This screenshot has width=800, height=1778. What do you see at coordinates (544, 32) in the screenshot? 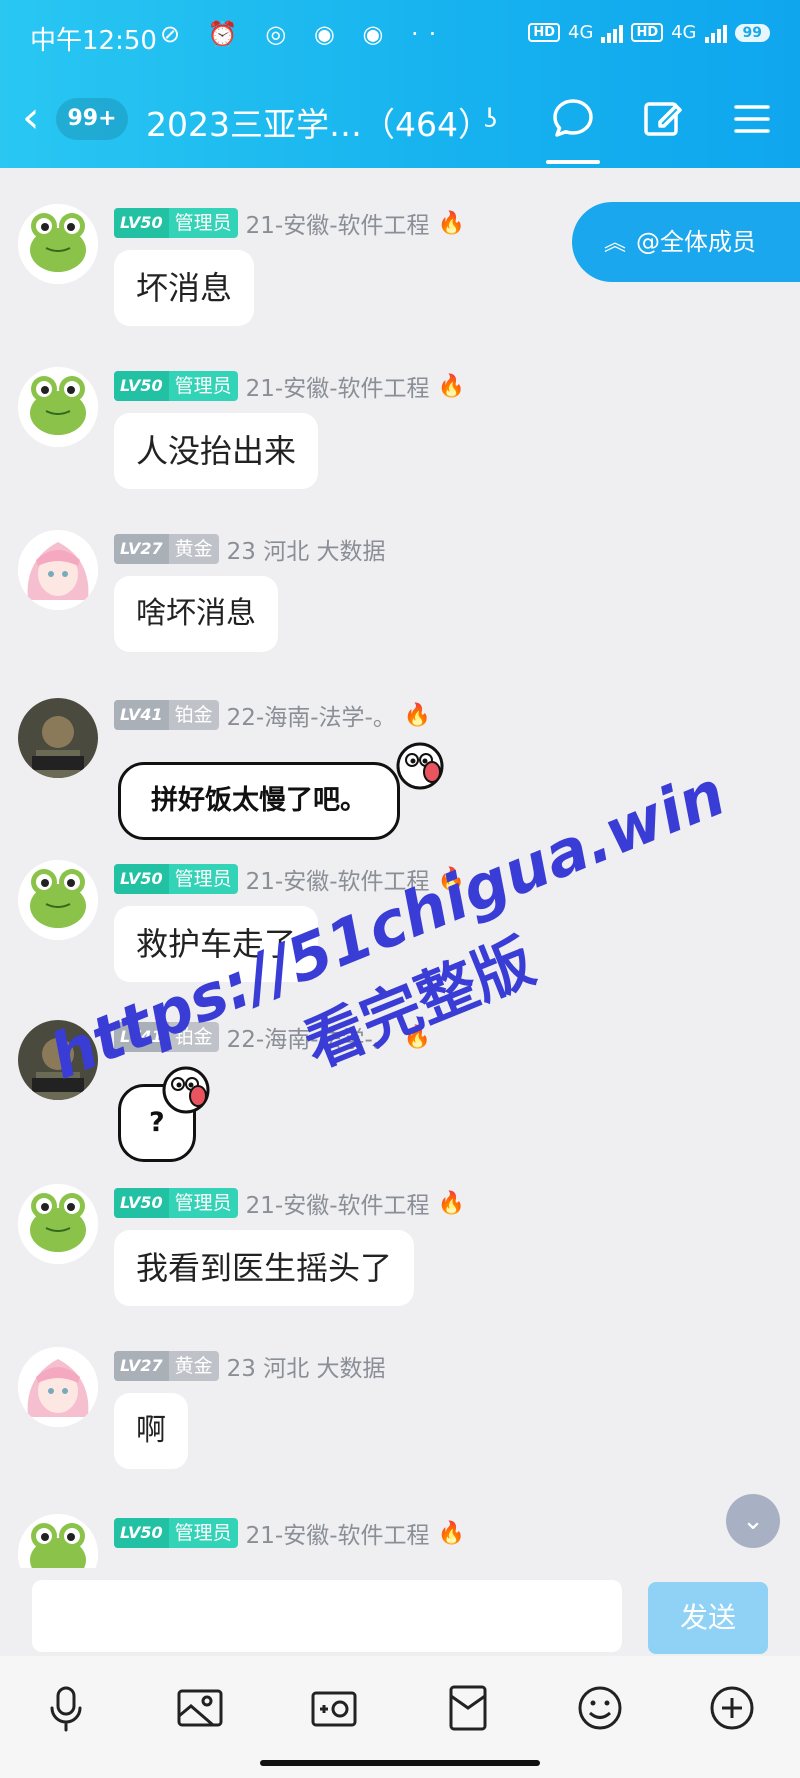
I see `hd-icon: HD` at bounding box center [544, 32].